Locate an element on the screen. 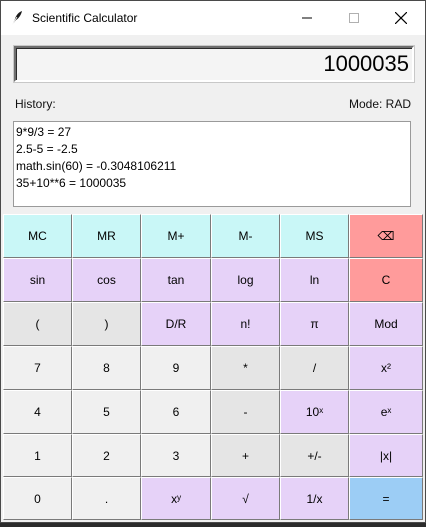 This screenshot has height=527, width=426. ln-button: ln is located at coordinates (314, 280).